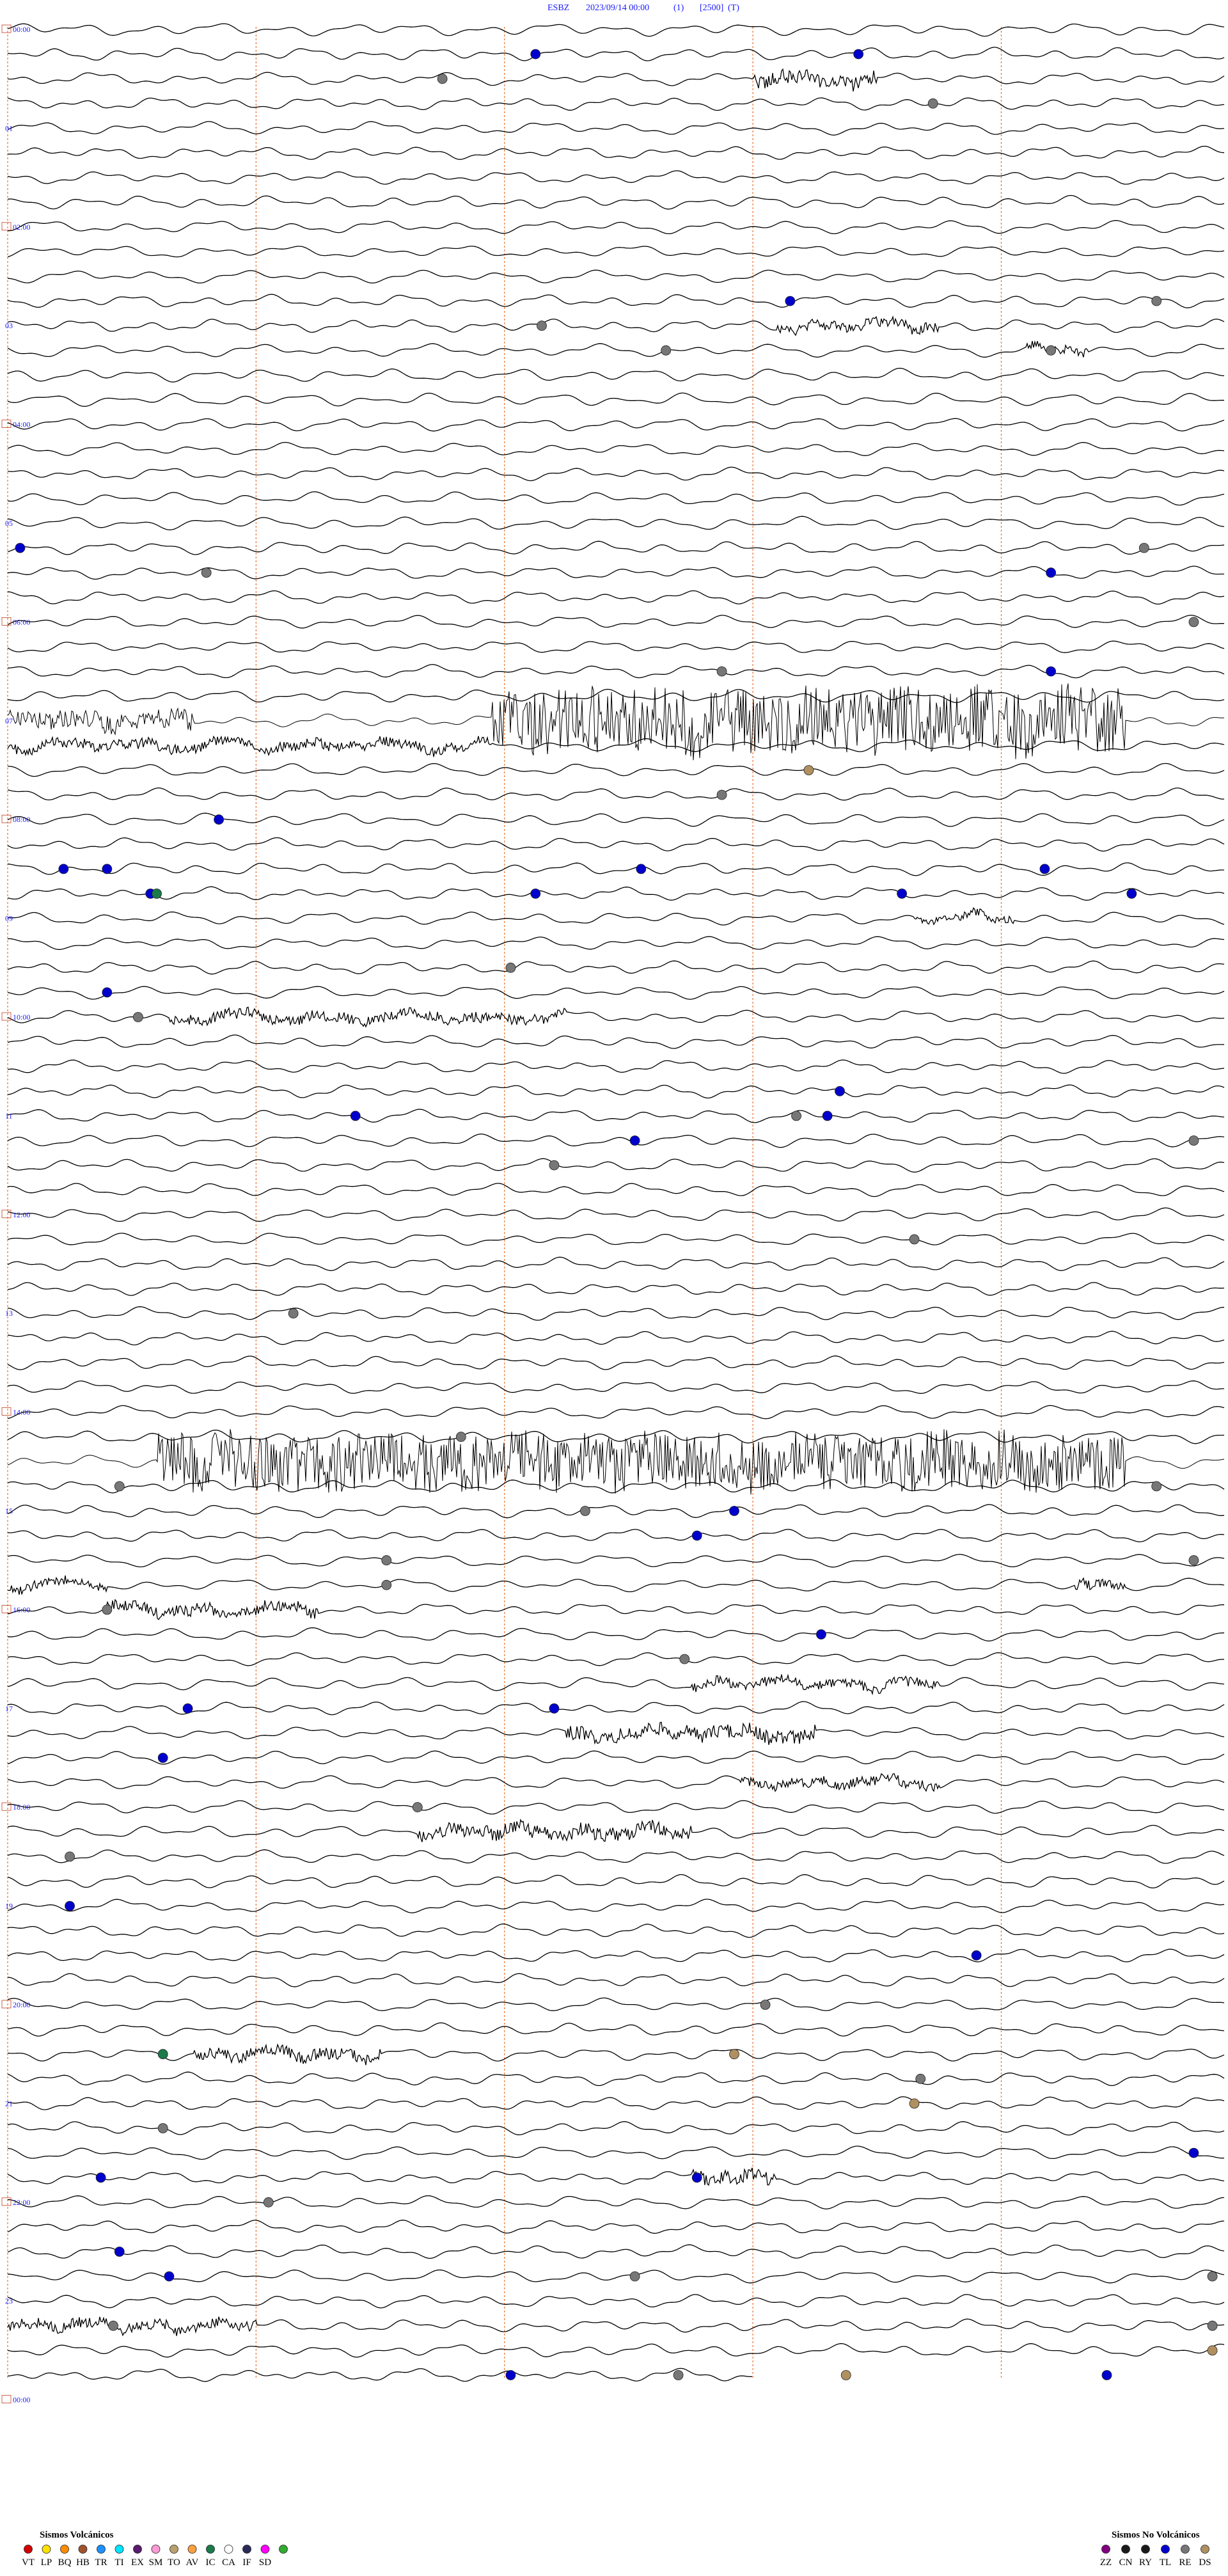  What do you see at coordinates (46, 2562) in the screenshot?
I see `legend-label: LP` at bounding box center [46, 2562].